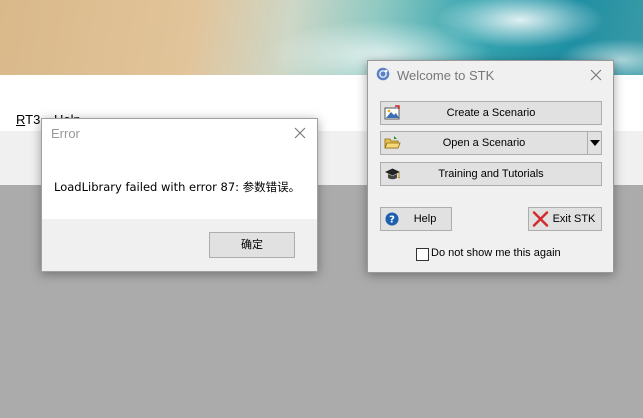 The image size is (643, 418). I want to click on help-label: Help, so click(425, 219).